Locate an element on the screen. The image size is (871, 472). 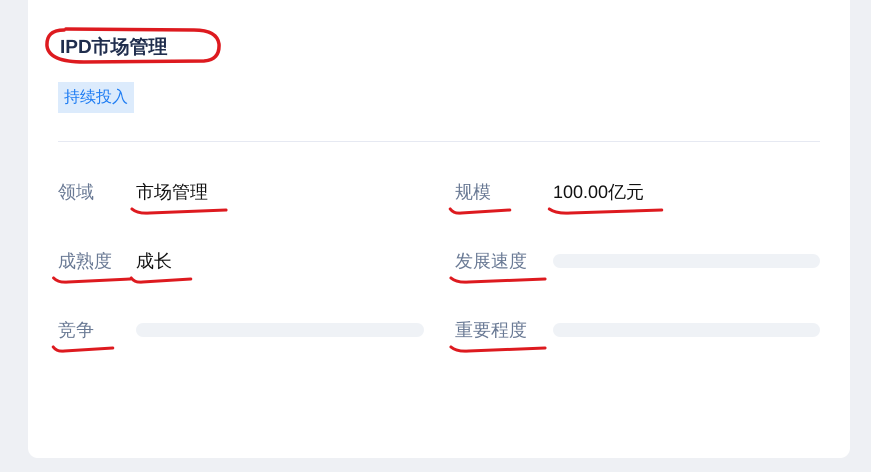
field-value: 成长 is located at coordinates (154, 261).